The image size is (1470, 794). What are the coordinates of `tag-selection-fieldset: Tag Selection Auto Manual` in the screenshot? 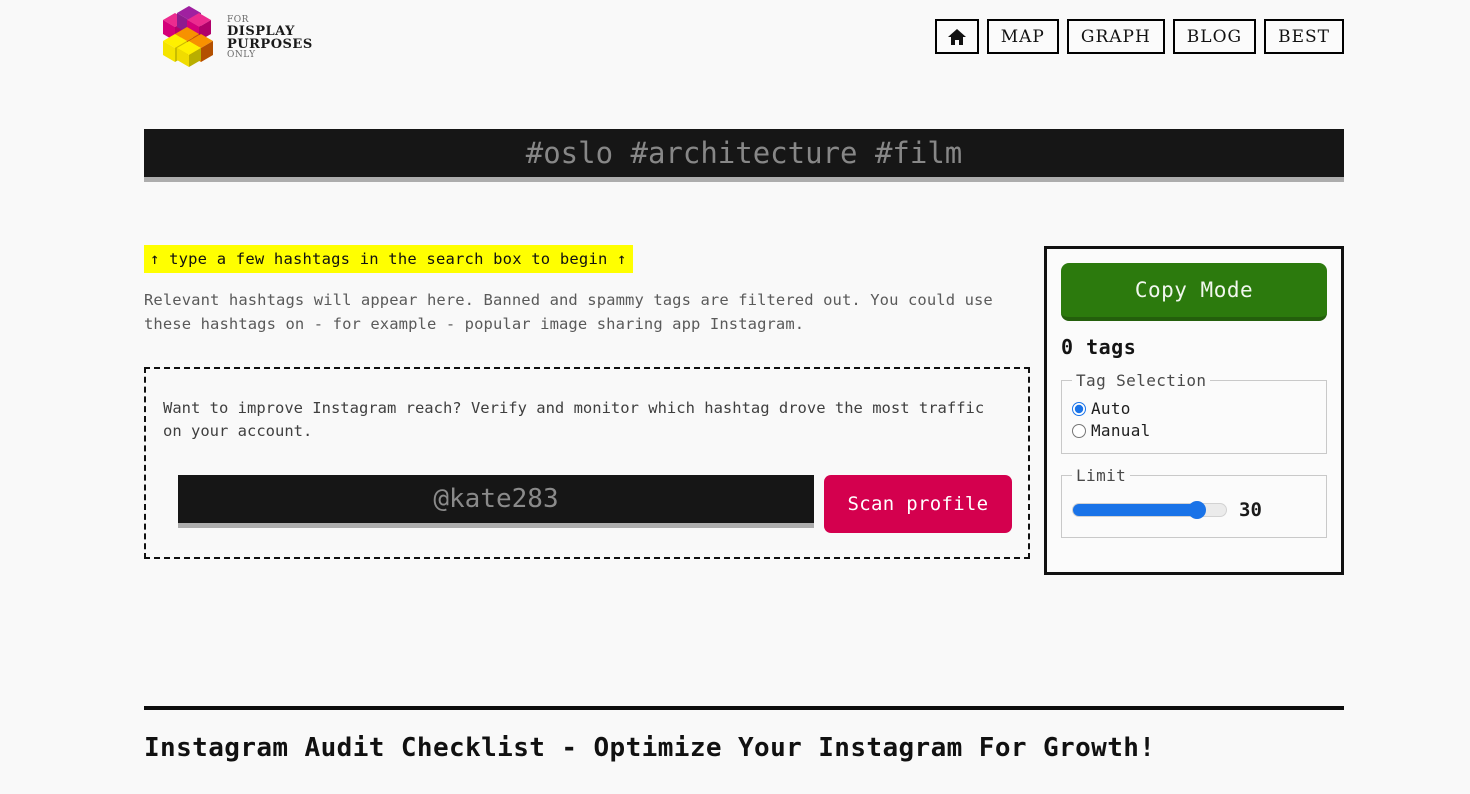 It's located at (1194, 412).